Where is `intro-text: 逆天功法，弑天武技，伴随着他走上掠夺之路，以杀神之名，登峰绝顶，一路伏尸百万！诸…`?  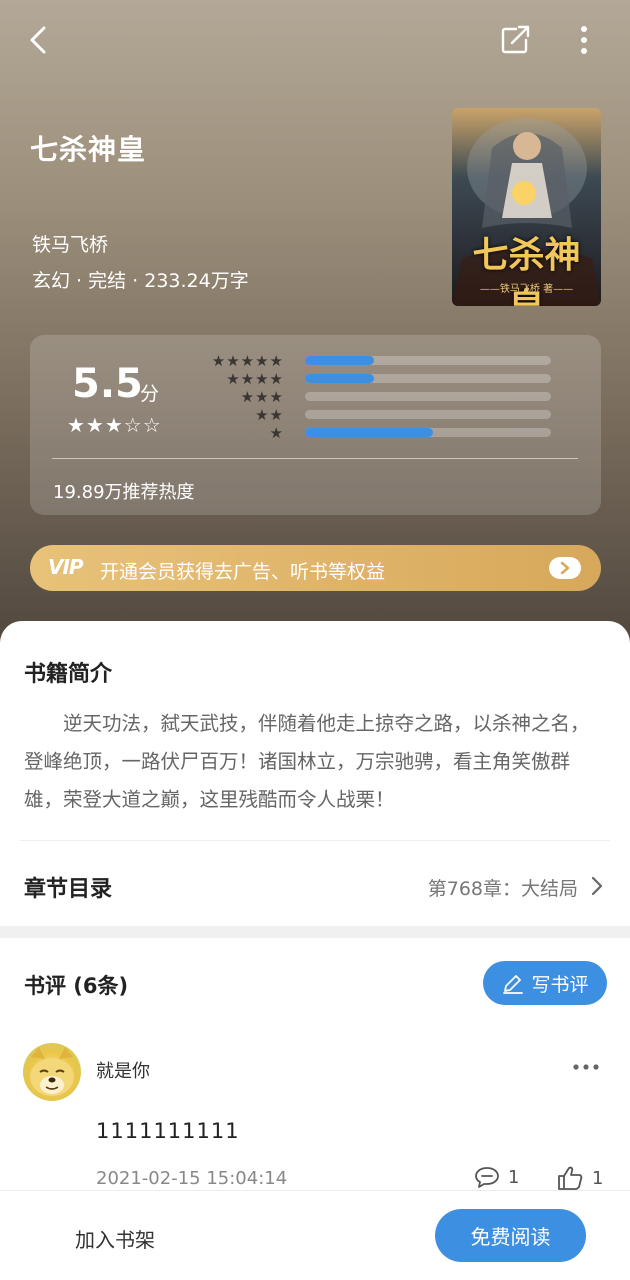 intro-text: 逆天功法，弑天武技，伴随着他走上掠夺之路，以杀神之名，登峰绝顶，一路伏尸百万！诸… is located at coordinates (307, 761).